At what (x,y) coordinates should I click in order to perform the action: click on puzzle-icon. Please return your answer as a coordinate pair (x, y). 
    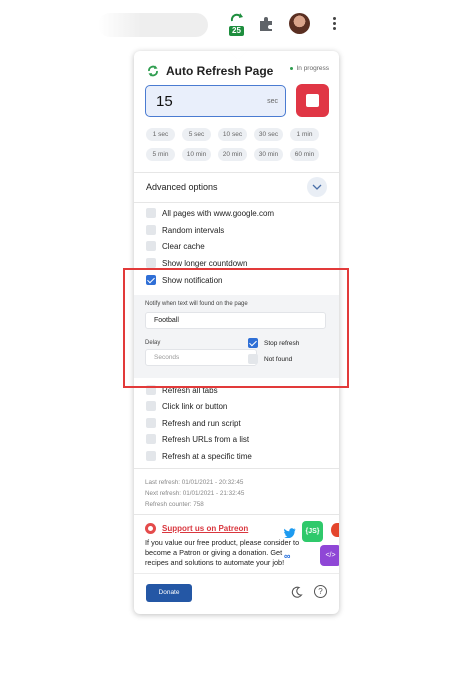
    Looking at the image, I should click on (266, 24).